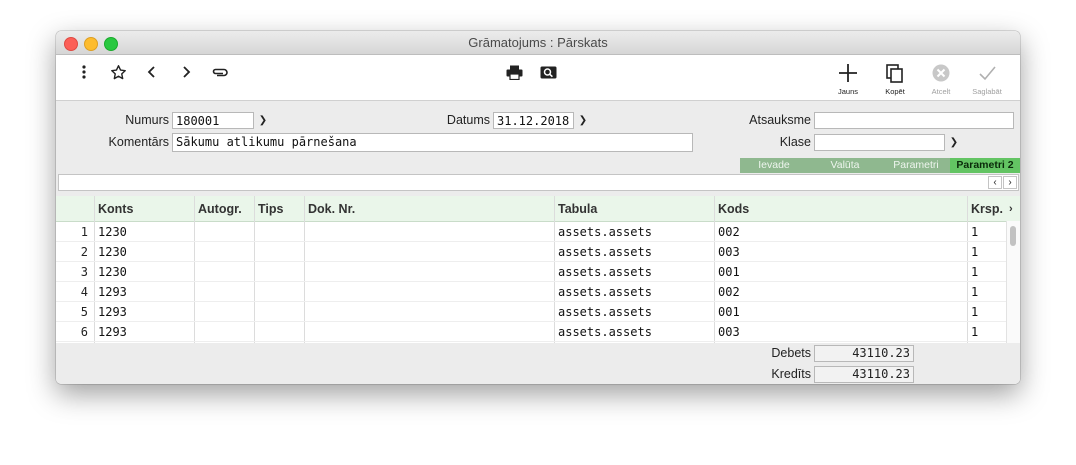 This screenshot has height=465, width=1076. I want to click on chevron-left-icon, so click(152, 72).